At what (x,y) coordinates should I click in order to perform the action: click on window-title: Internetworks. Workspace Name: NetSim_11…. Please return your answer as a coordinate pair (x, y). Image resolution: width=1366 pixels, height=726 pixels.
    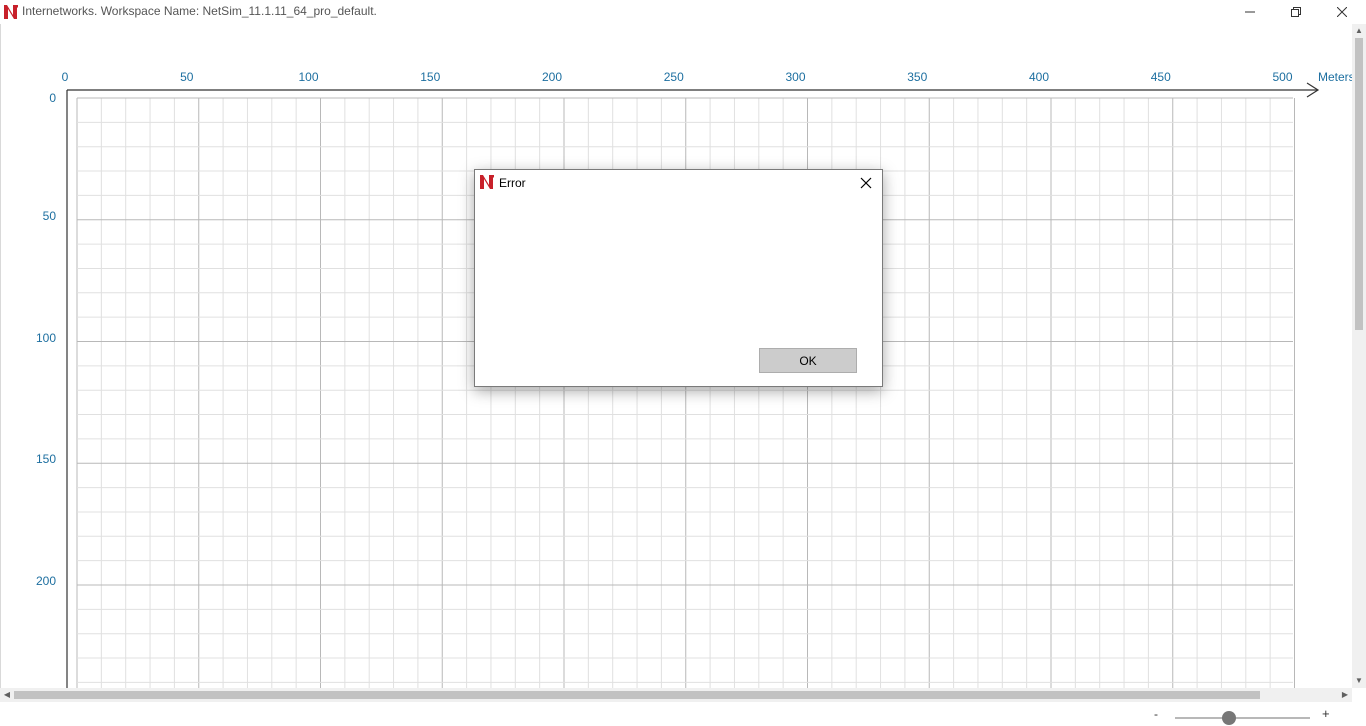
    Looking at the image, I should click on (199, 11).